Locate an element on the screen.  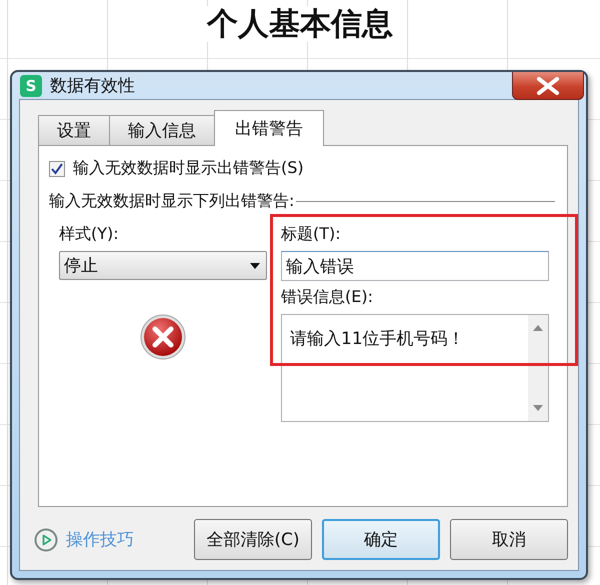
field-label: 标题(T): is located at coordinates (311, 234).